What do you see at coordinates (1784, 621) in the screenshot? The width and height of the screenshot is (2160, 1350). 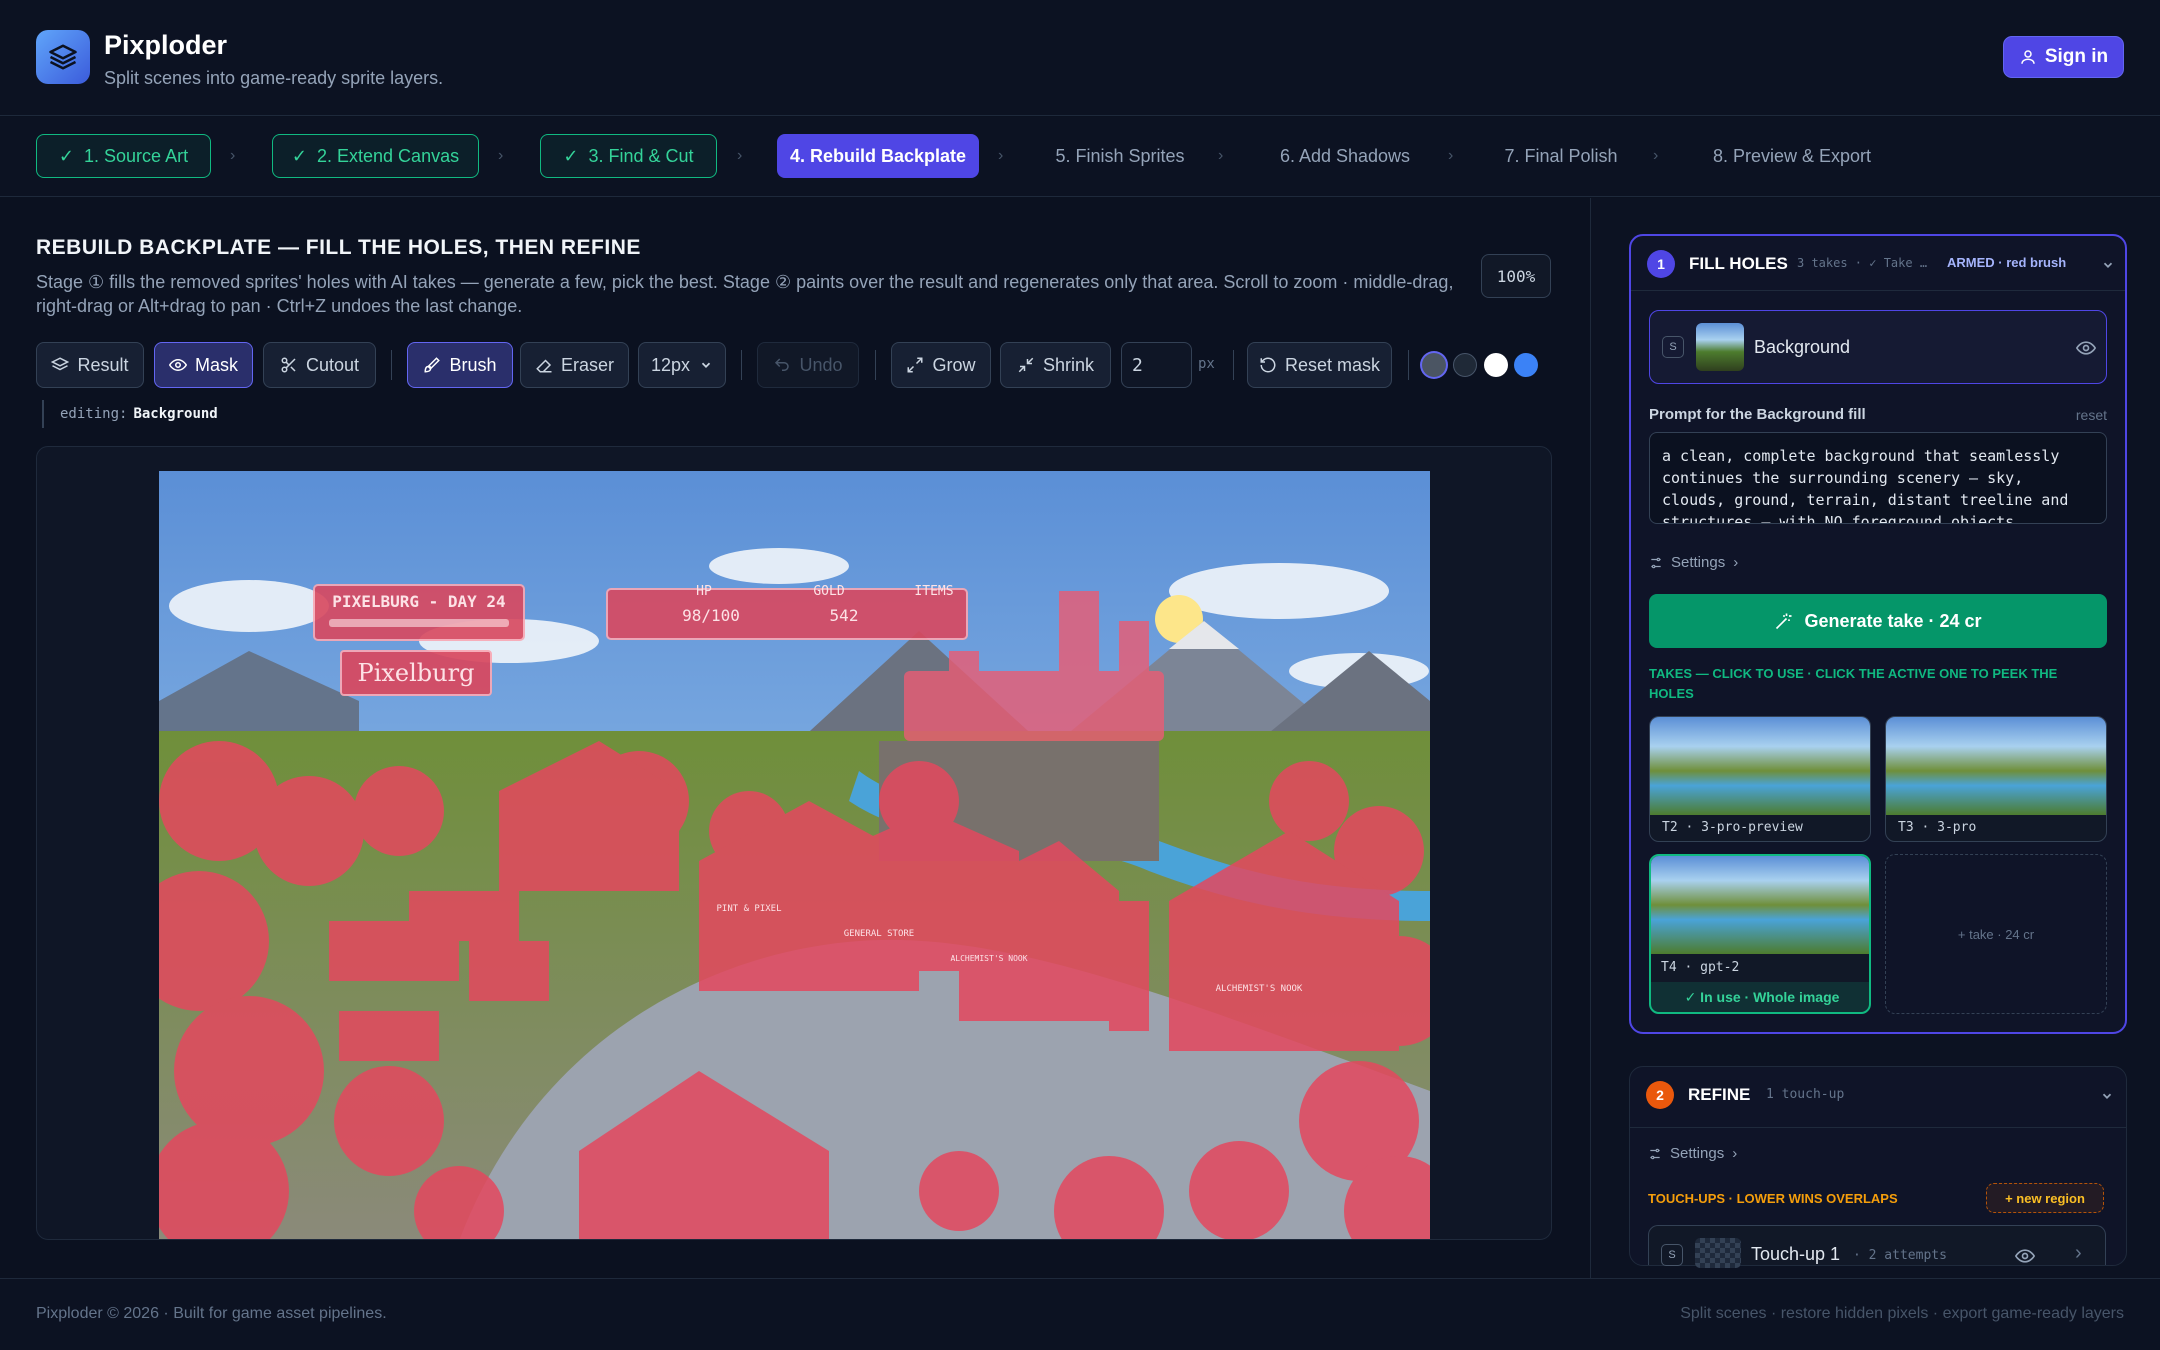 I see `magic-wand-icon` at bounding box center [1784, 621].